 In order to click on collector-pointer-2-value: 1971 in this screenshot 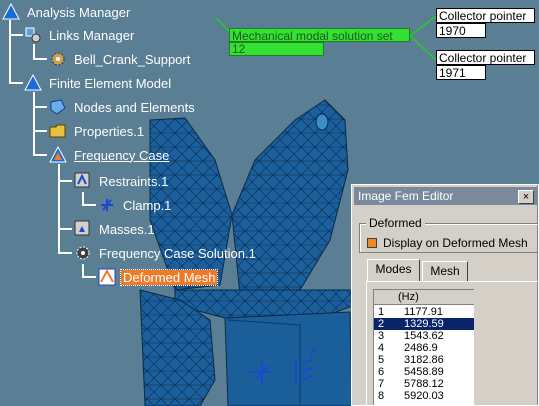, I will do `click(461, 72)`.